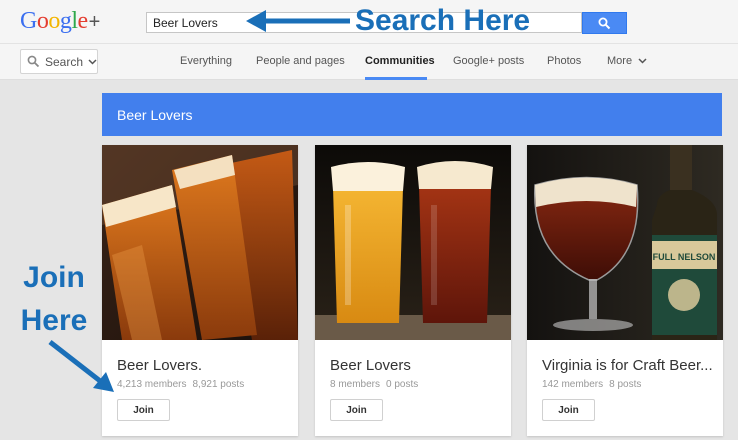 This screenshot has width=738, height=440. I want to click on post-count: 8,921 posts, so click(218, 384).